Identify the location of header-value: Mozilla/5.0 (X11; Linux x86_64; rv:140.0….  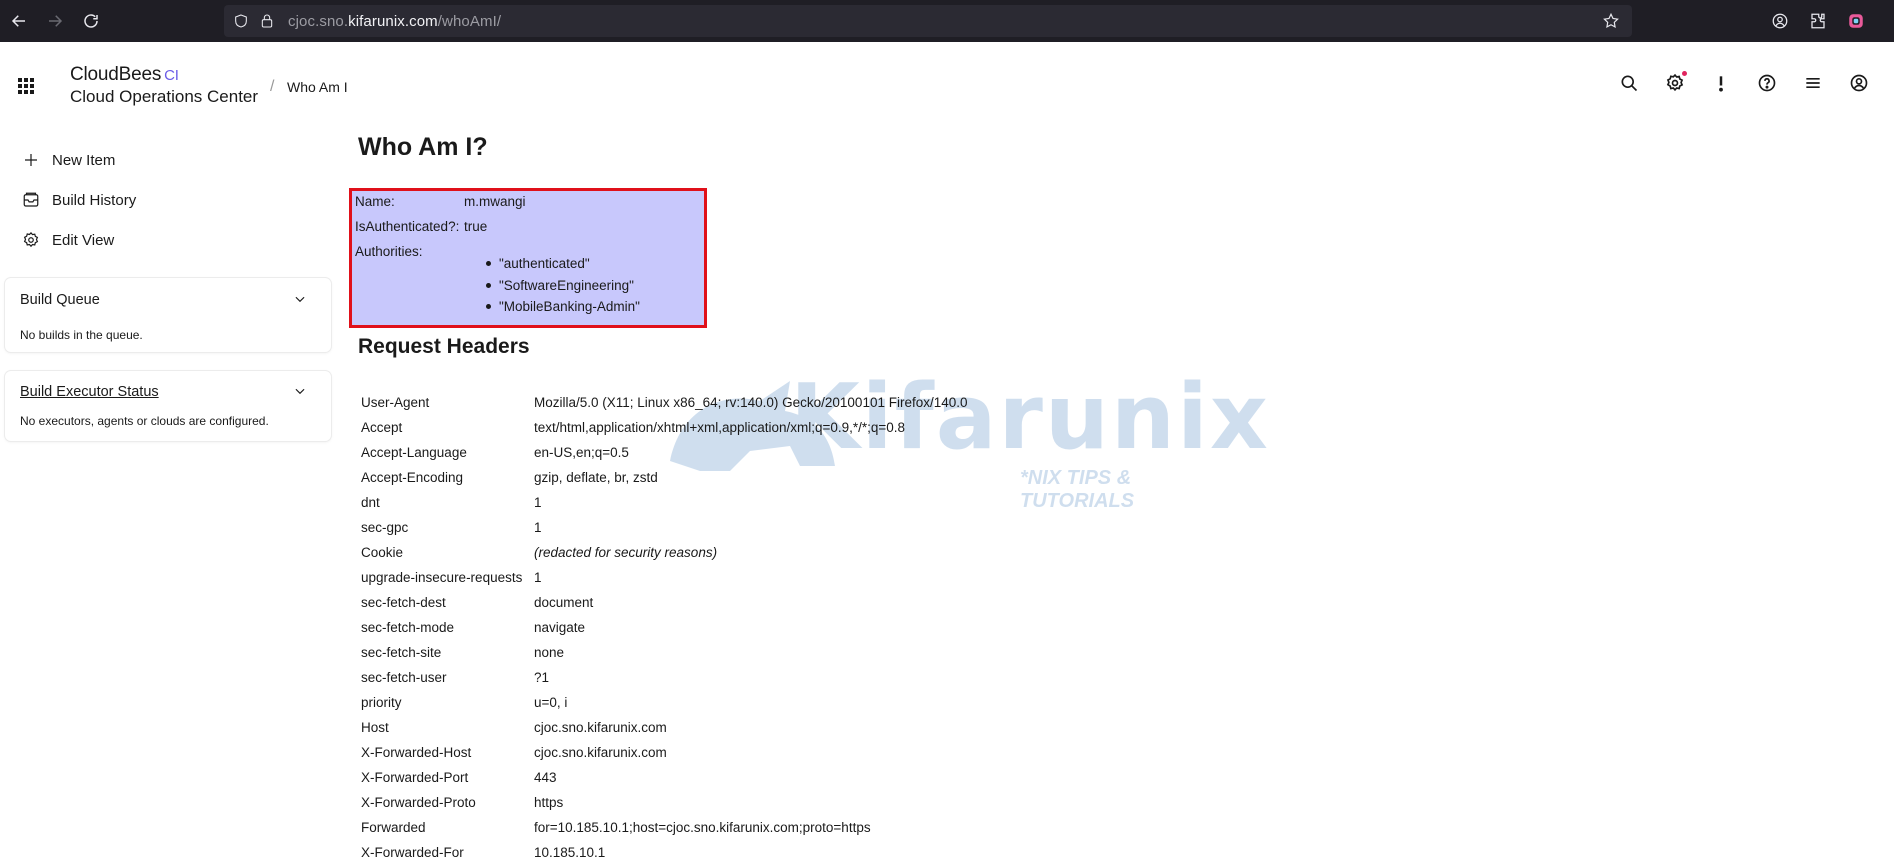
(751, 402).